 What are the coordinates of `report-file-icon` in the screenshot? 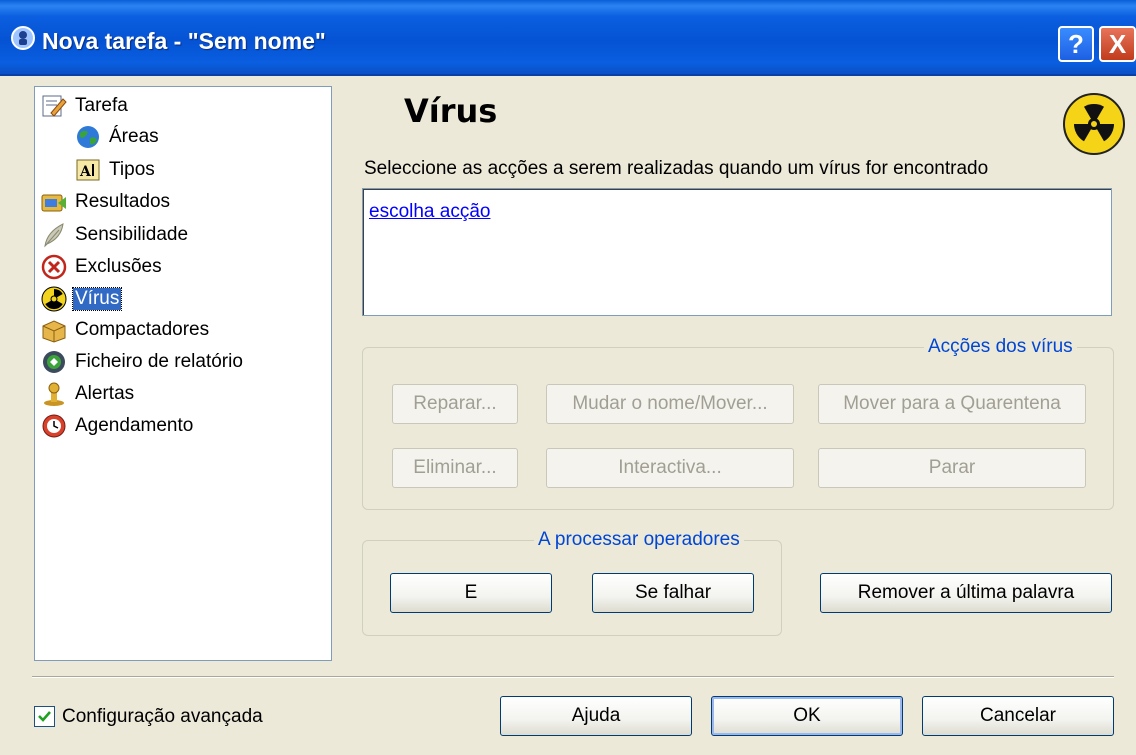 It's located at (54, 362).